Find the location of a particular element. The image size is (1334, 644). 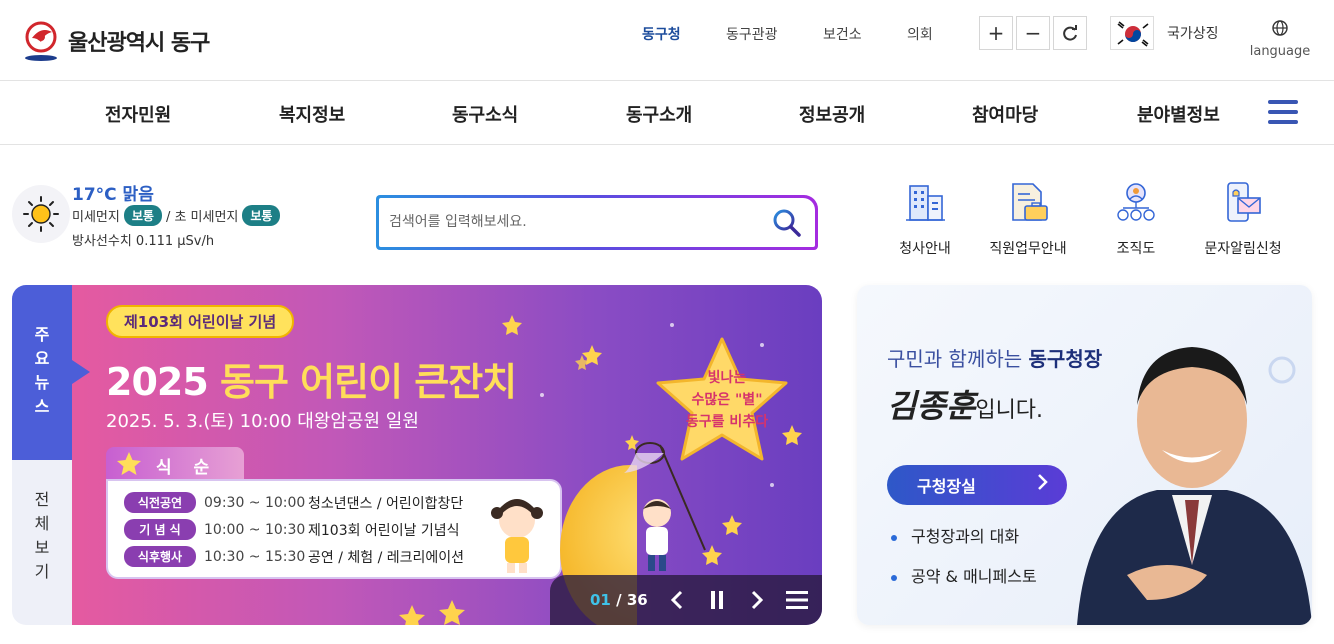

quick-link-label: 청사안내 is located at coordinates (925, 249).